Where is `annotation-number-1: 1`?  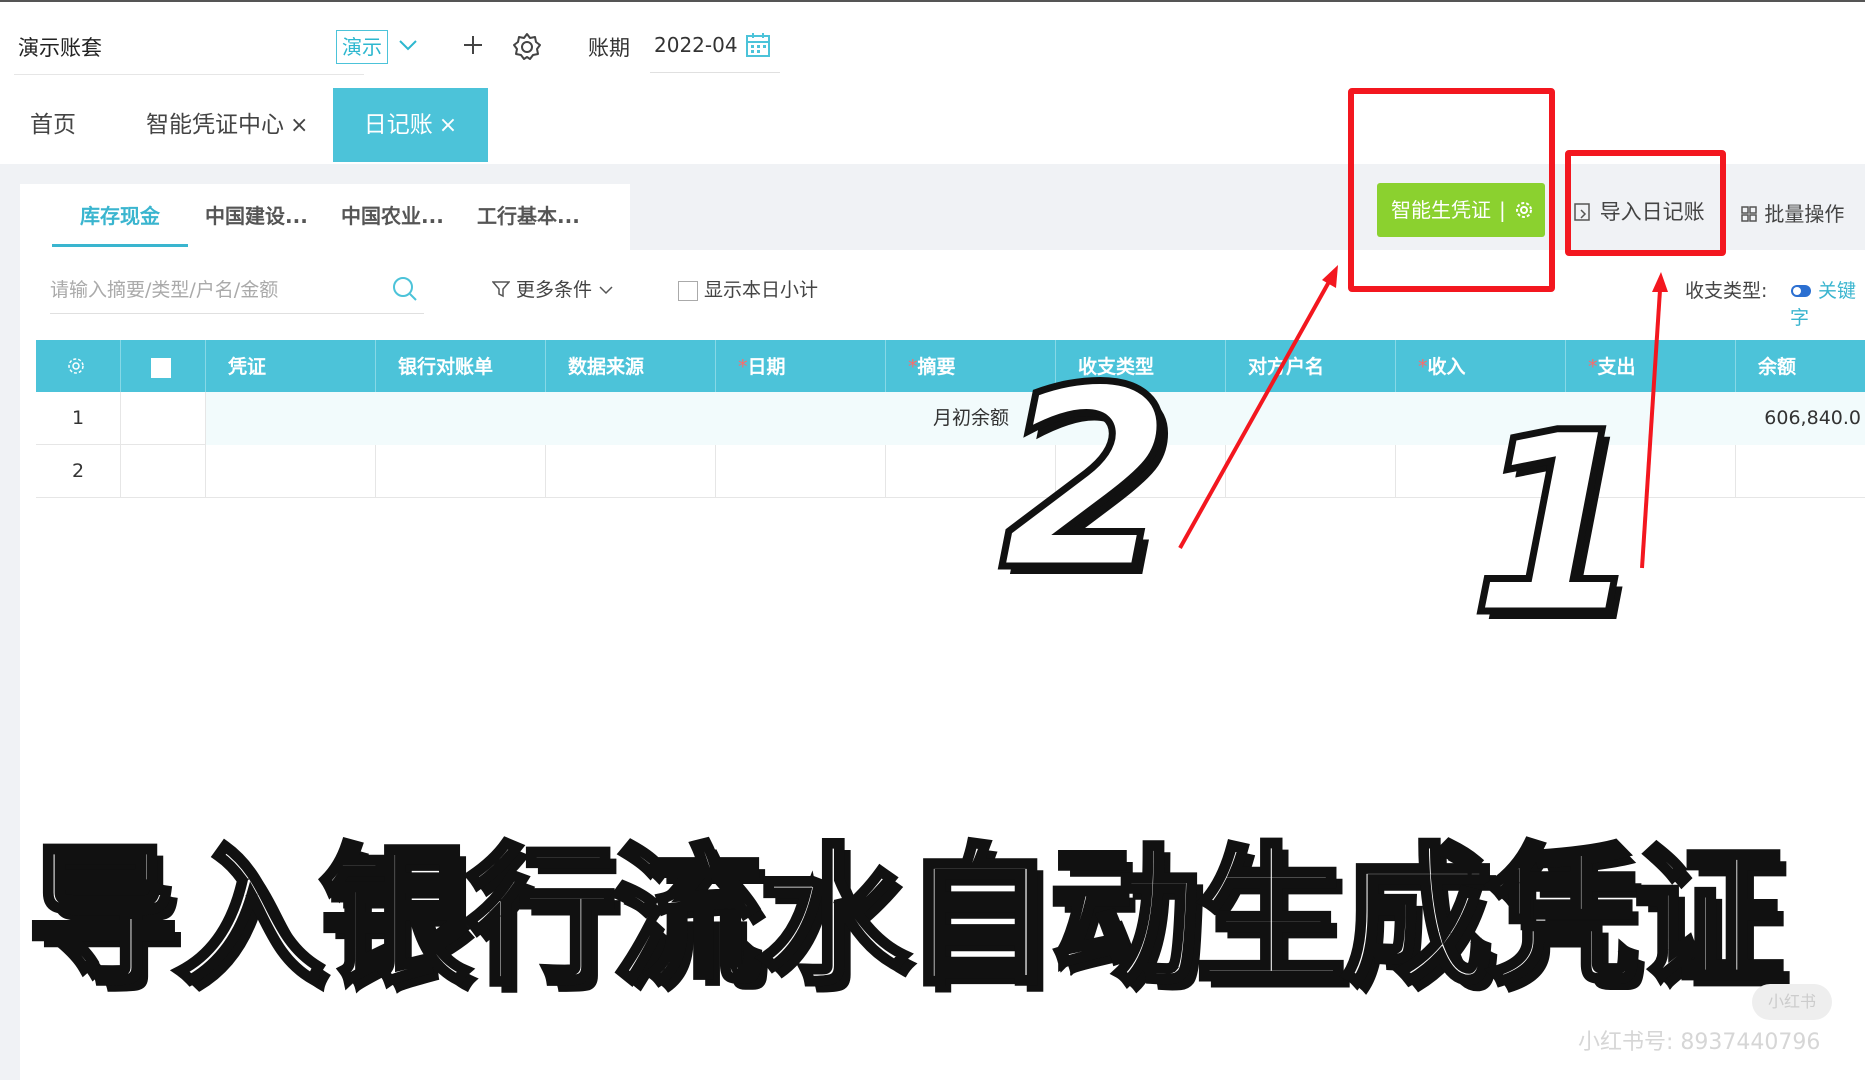
annotation-number-1: 1 is located at coordinates (1557, 524).